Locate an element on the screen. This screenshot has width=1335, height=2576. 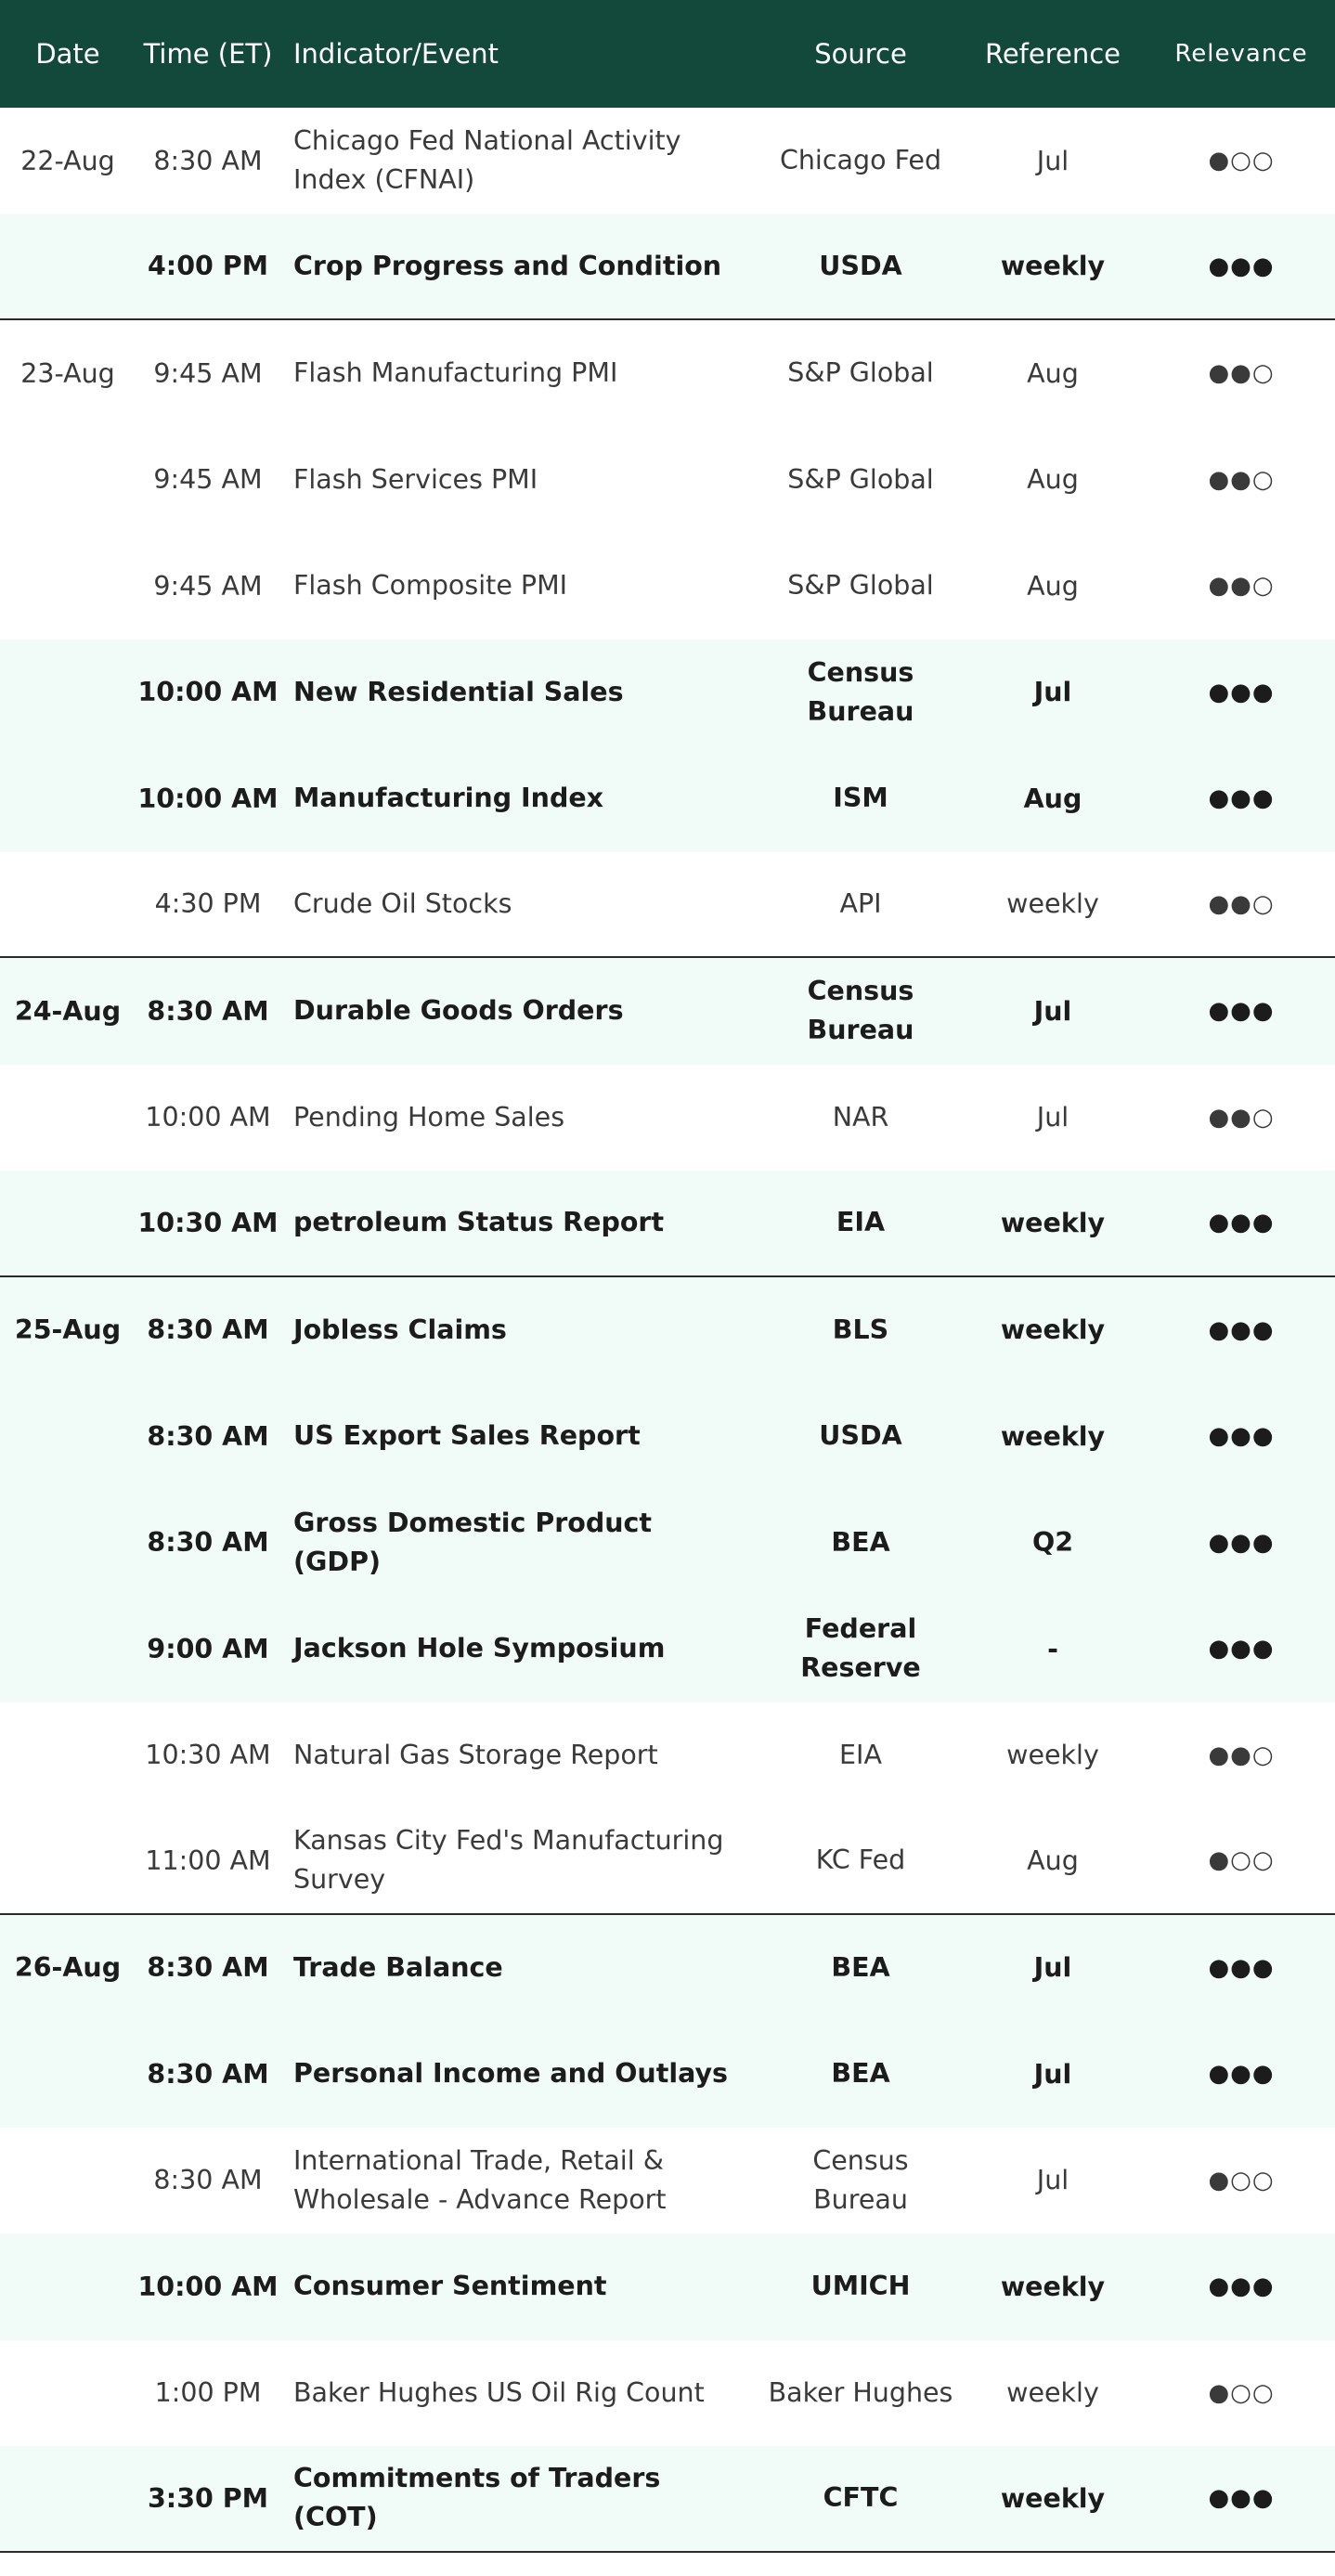
row-indicator: Crop Progress and Condition is located at coordinates (507, 265).